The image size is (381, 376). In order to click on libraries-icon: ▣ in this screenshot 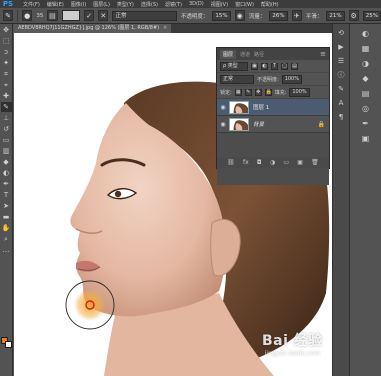, I will do `click(366, 138)`.